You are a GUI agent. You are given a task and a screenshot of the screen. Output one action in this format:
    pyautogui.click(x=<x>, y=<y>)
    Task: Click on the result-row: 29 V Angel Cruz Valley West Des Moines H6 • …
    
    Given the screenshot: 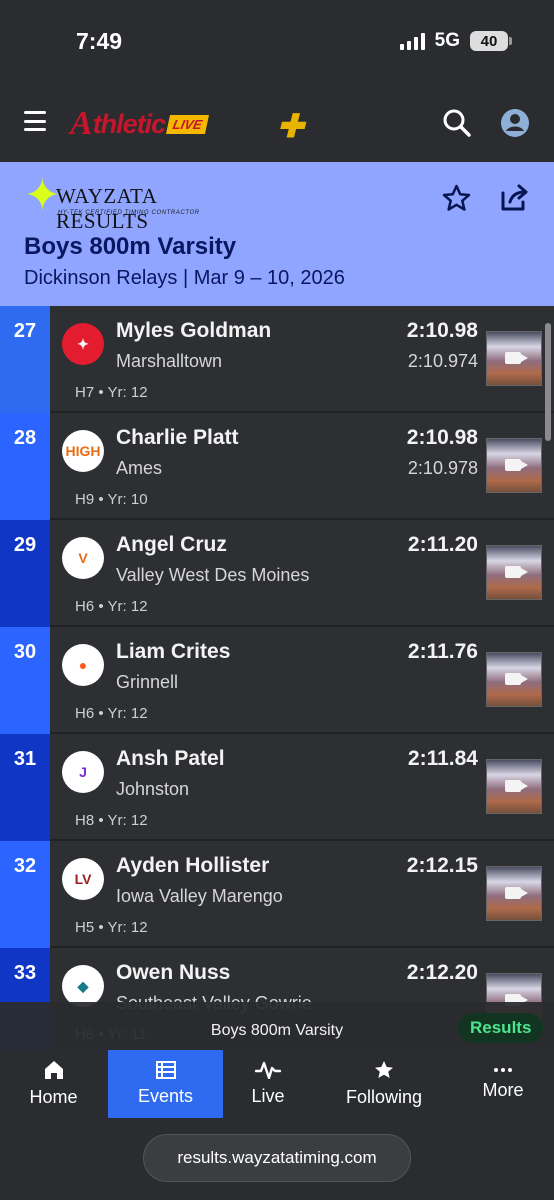 What is the action you would take?
    pyautogui.click(x=277, y=573)
    